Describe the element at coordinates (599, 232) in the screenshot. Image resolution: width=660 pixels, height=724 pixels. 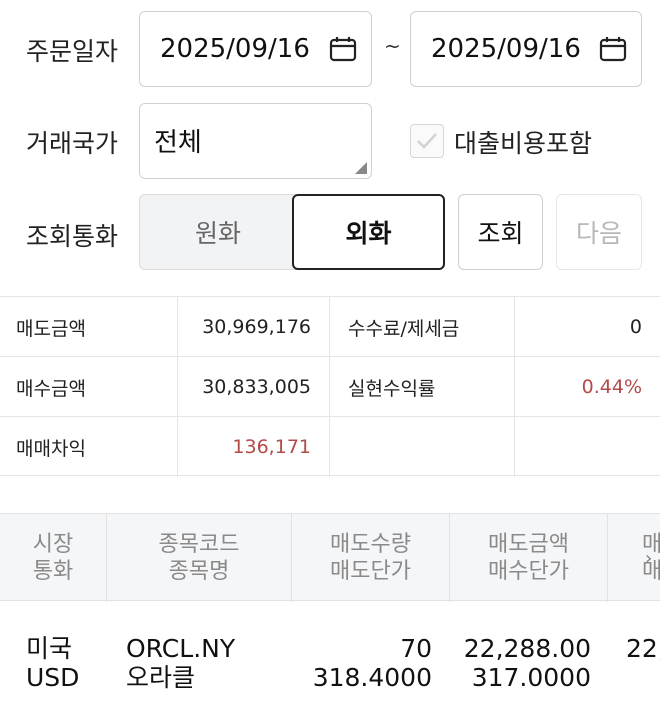
I see `next-button: 다음` at that location.